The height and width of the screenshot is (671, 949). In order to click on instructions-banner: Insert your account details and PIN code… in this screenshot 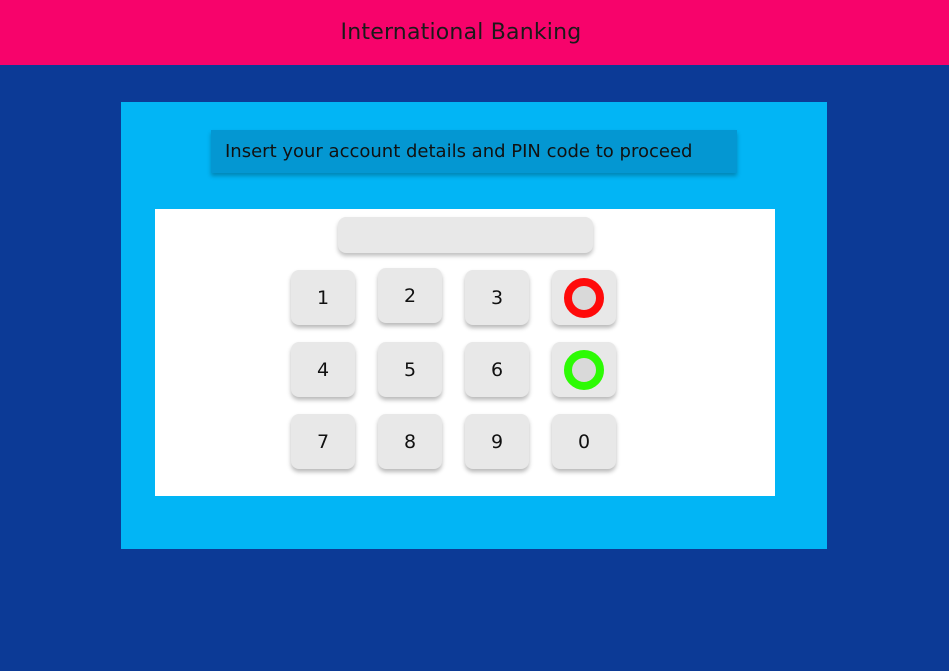, I will do `click(474, 151)`.